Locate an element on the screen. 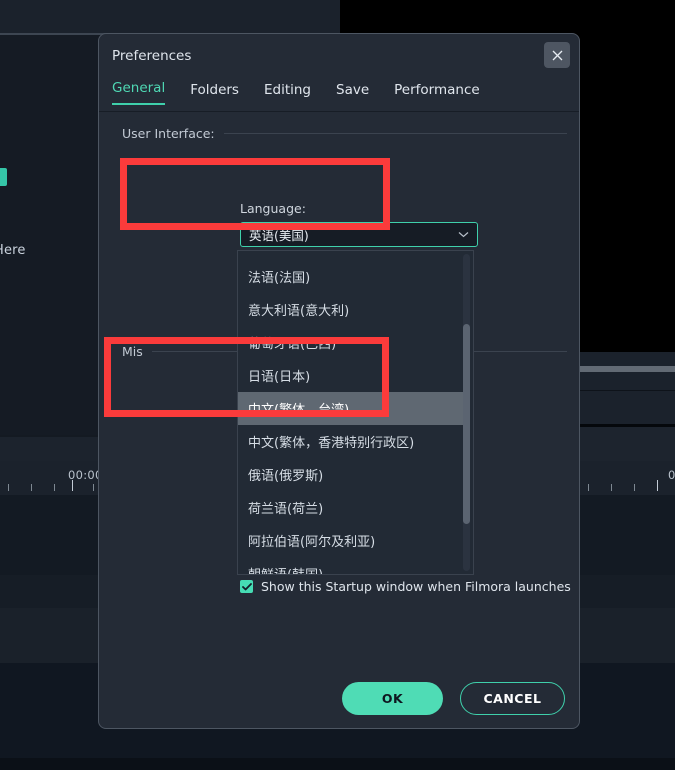  list-item: 日语(日本) is located at coordinates (351, 375).